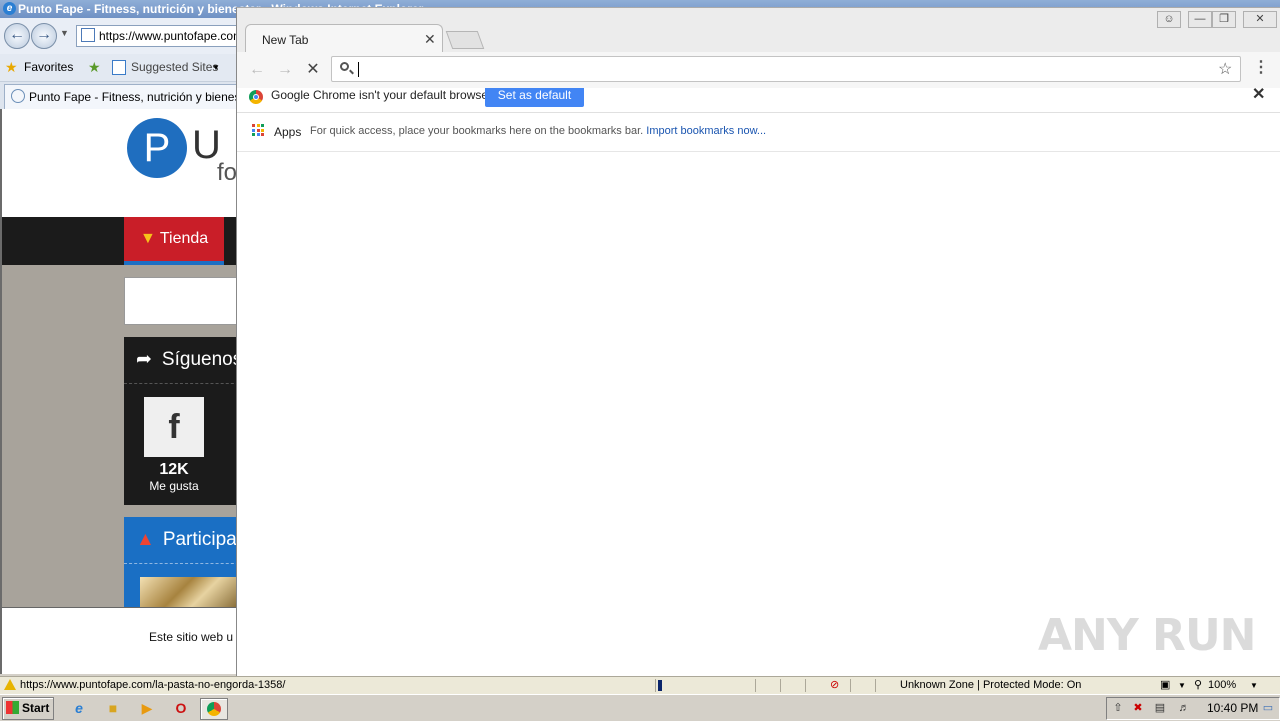 This screenshot has width=1280, height=721. What do you see at coordinates (1165, 685) in the screenshot?
I see `protected-mode-lock-icon: ▣` at bounding box center [1165, 685].